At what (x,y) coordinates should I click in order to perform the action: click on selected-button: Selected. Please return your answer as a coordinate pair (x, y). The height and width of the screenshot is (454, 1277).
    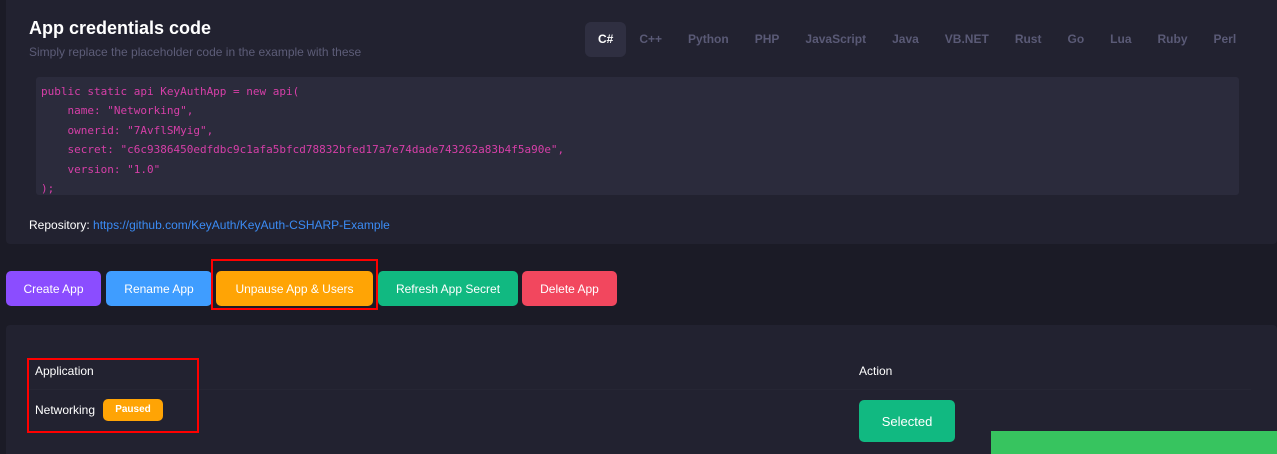
    Looking at the image, I should click on (907, 421).